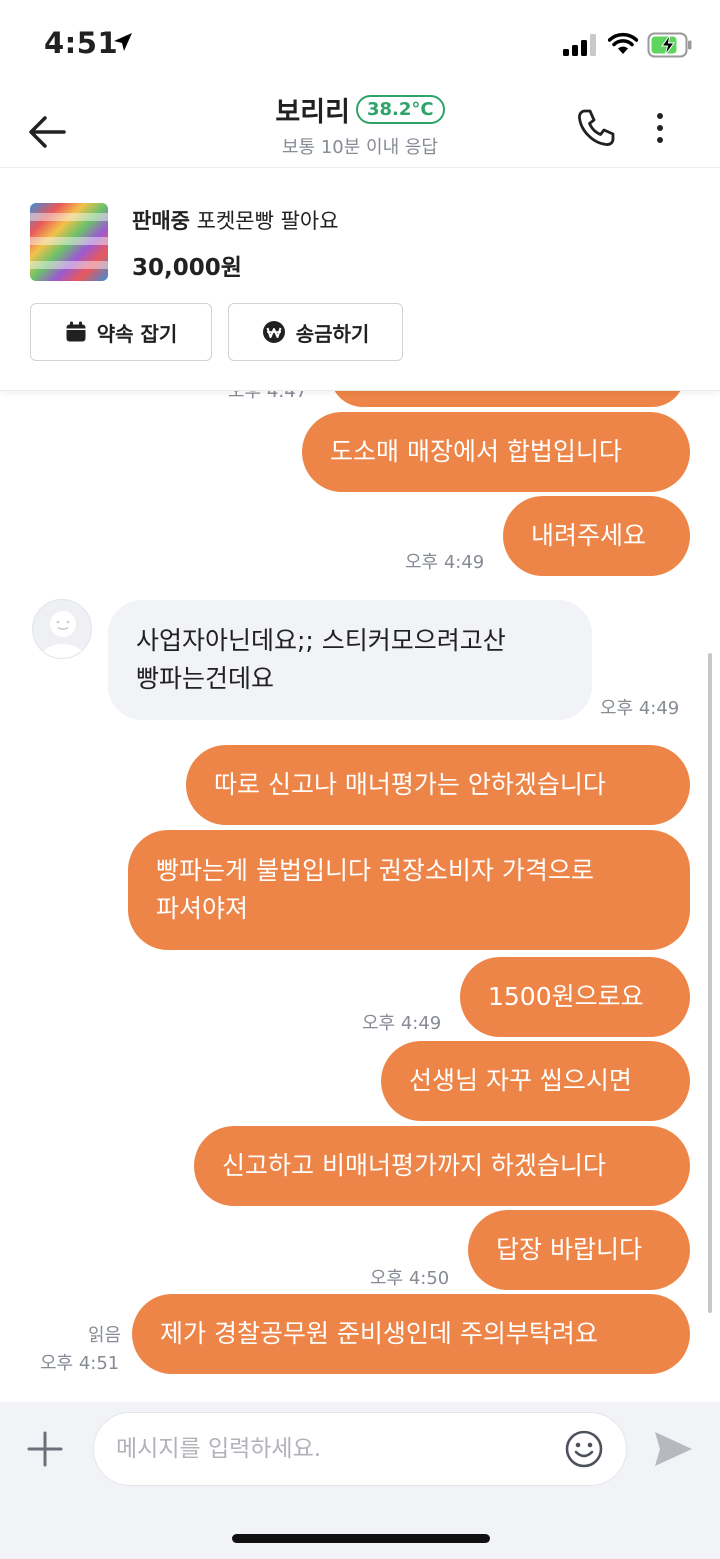  Describe the element at coordinates (332, 333) in the screenshot. I see `send-money-label: 송금하기` at that location.